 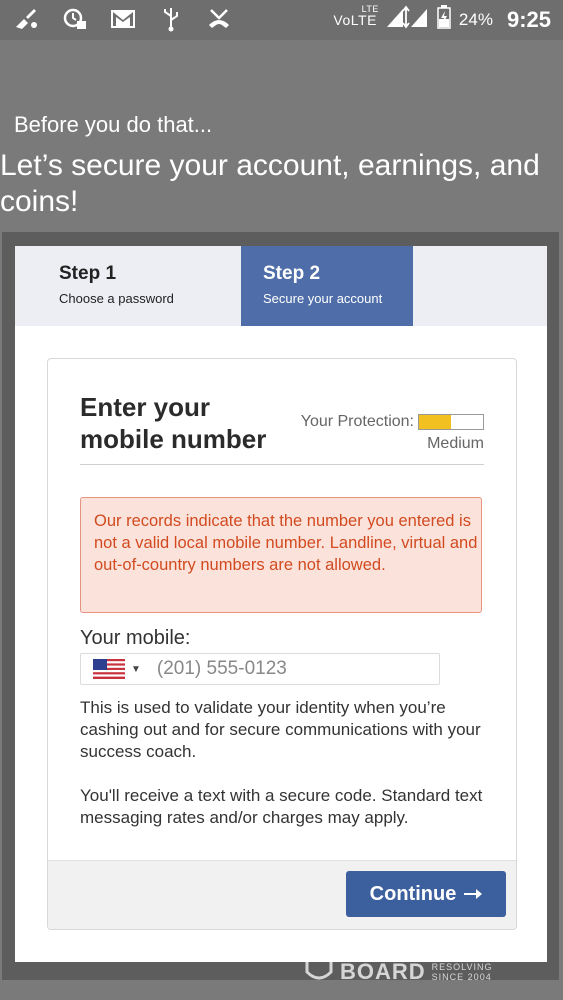 I want to click on country-dropdown-caret-icon: ▼, so click(x=136, y=669).